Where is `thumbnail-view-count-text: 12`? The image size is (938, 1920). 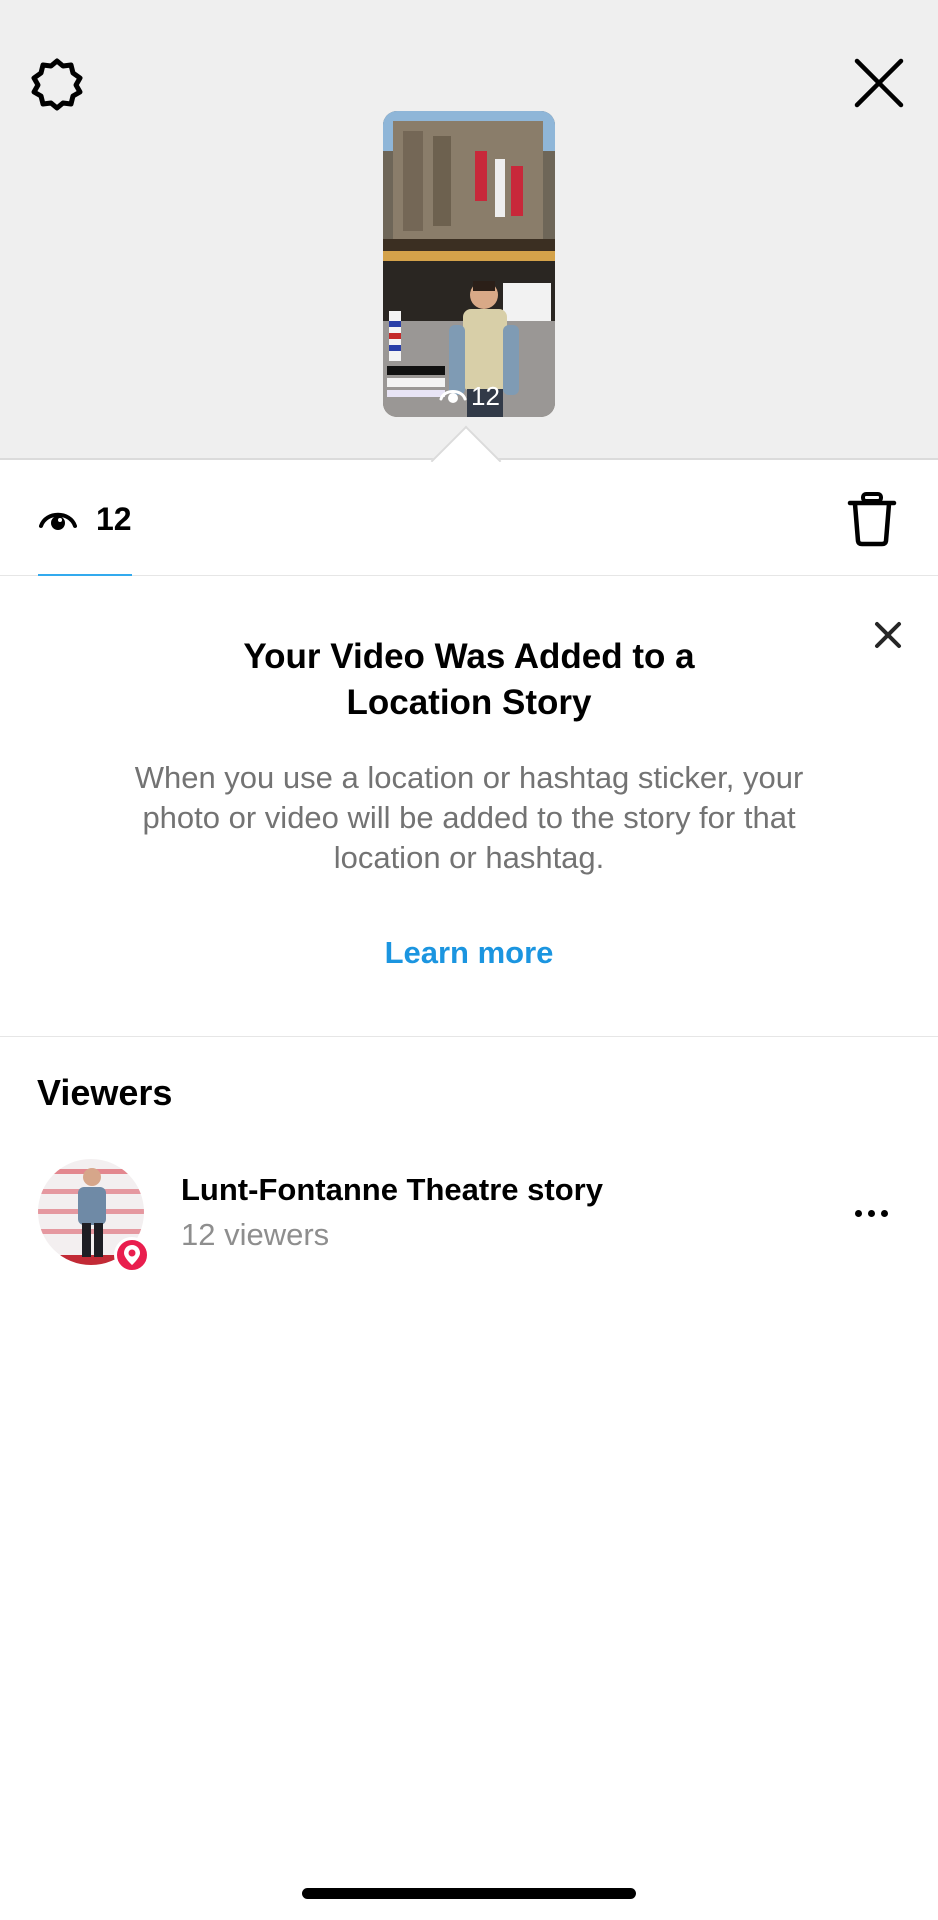 thumbnail-view-count-text: 12 is located at coordinates (485, 396).